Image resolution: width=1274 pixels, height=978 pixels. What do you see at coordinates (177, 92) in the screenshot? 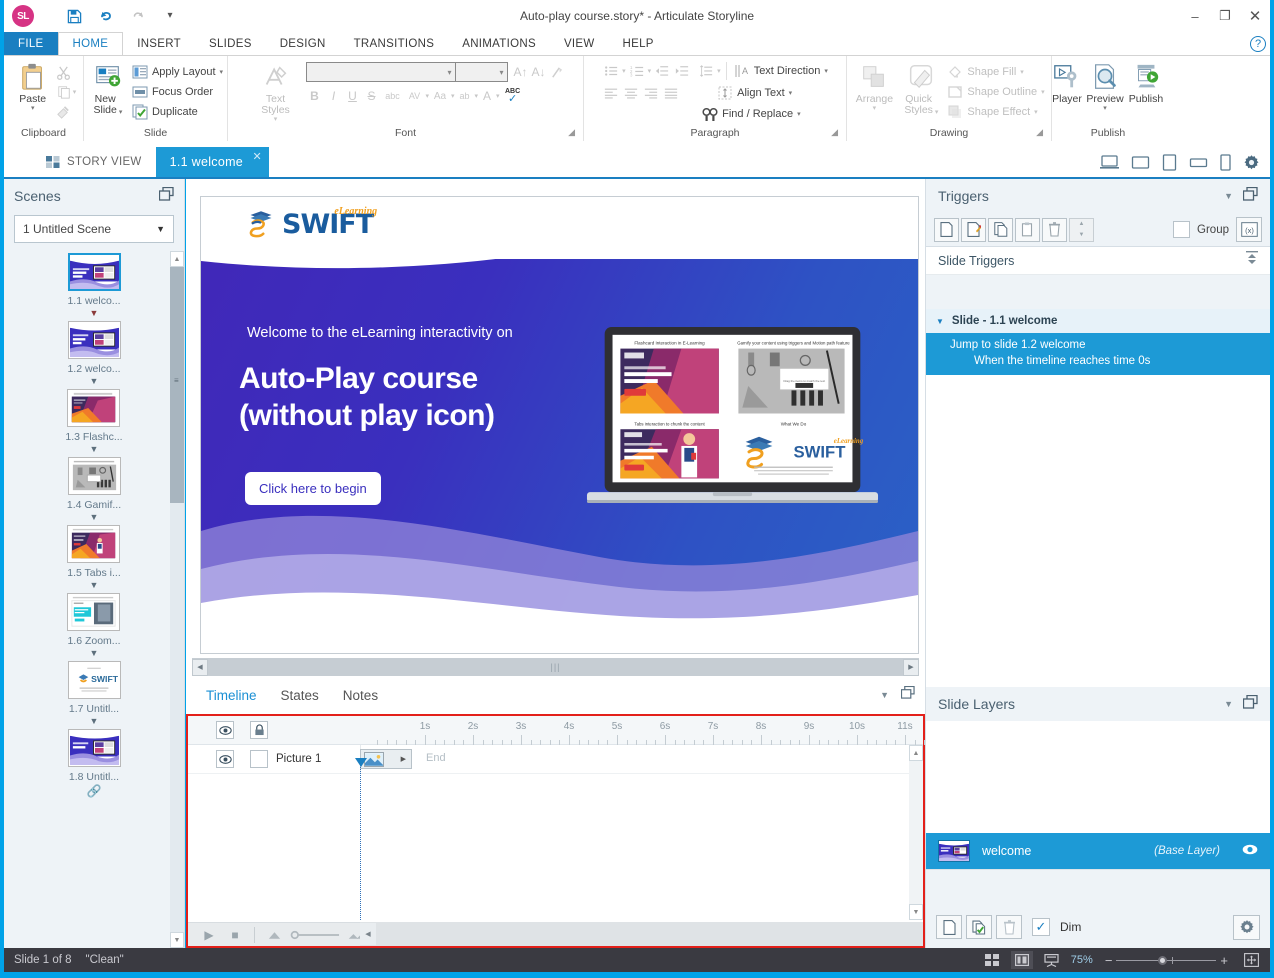
I see `focus-order-button: Focus Order` at bounding box center [177, 92].